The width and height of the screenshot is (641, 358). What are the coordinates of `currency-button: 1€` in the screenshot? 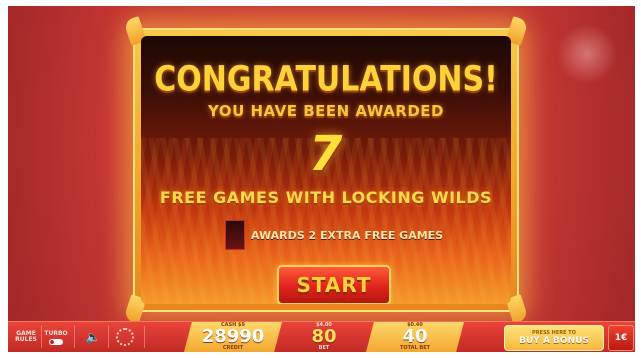 It's located at (621, 338).